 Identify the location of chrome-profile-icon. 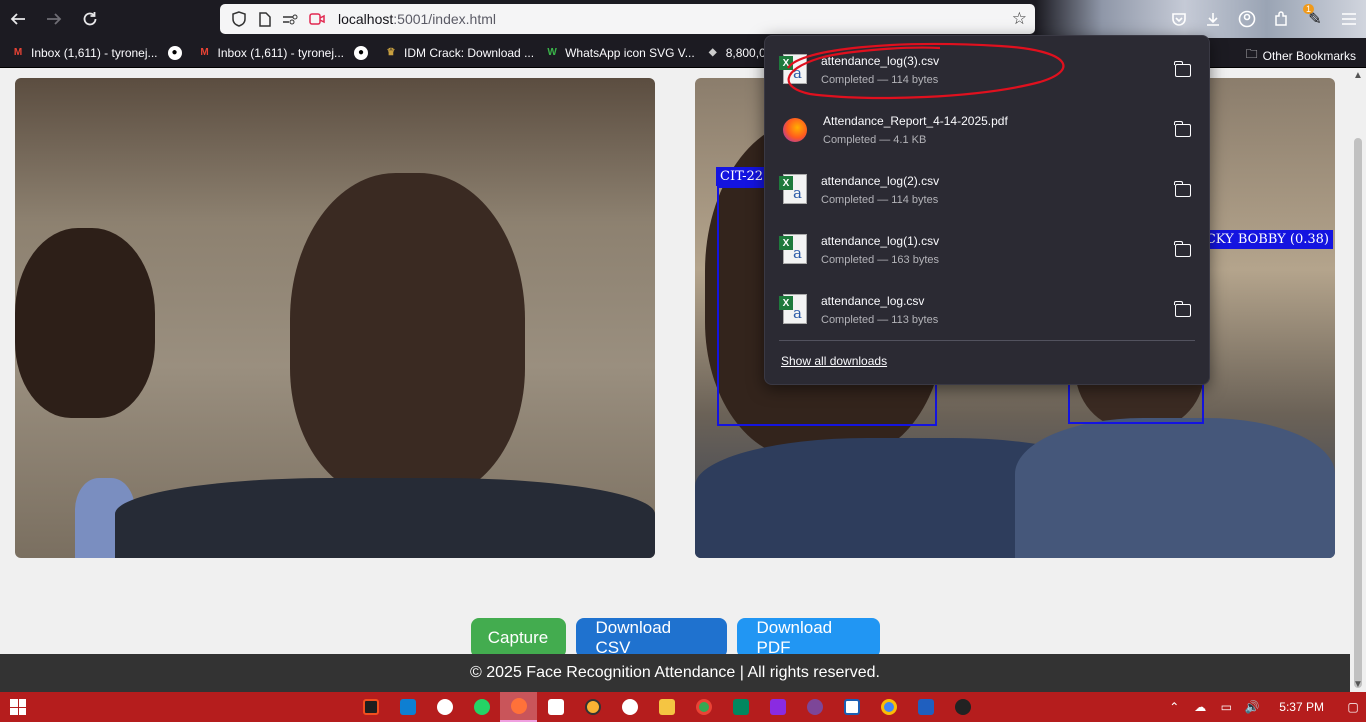
(888, 707).